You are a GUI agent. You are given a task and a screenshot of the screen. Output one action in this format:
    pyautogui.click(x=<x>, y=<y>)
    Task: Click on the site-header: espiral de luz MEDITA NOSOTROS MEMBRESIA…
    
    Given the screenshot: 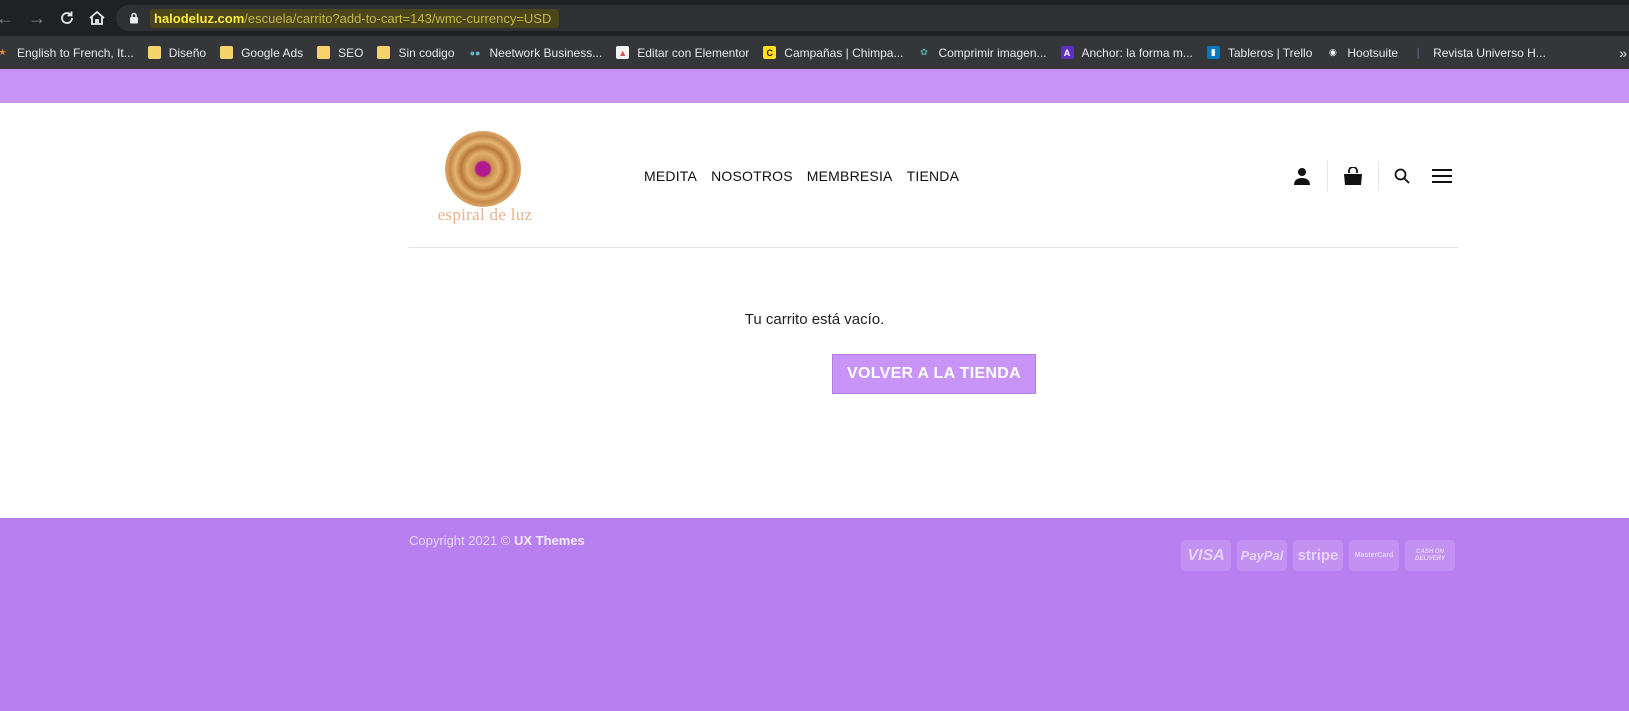 What is the action you would take?
    pyautogui.click(x=934, y=175)
    